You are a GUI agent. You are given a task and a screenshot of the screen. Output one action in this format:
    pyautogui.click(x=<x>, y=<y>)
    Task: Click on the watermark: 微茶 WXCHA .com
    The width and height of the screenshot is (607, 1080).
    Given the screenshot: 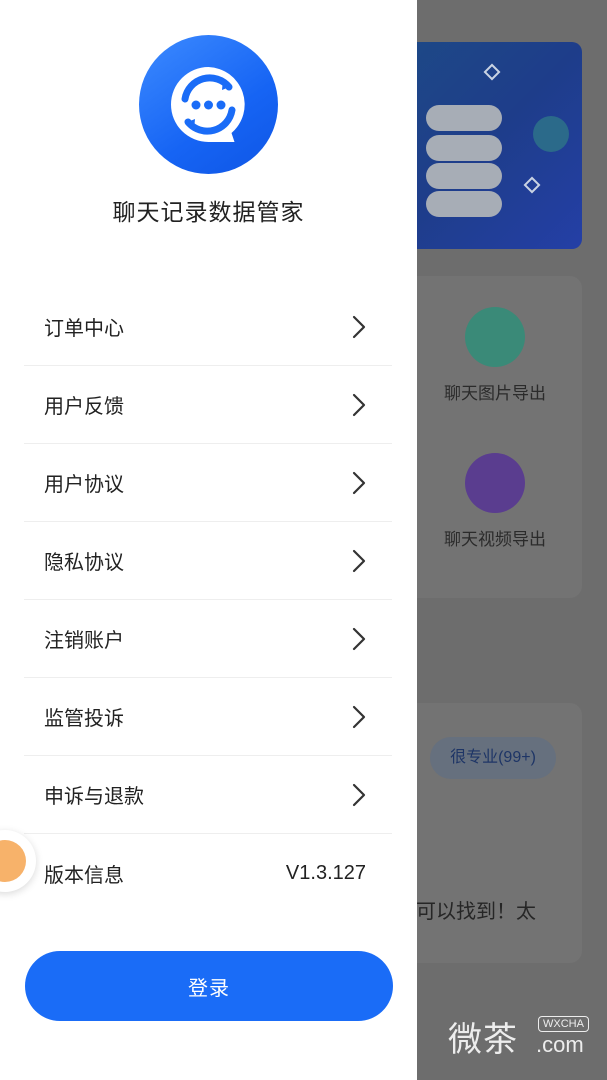 What is the action you would take?
    pyautogui.click(x=518, y=1036)
    